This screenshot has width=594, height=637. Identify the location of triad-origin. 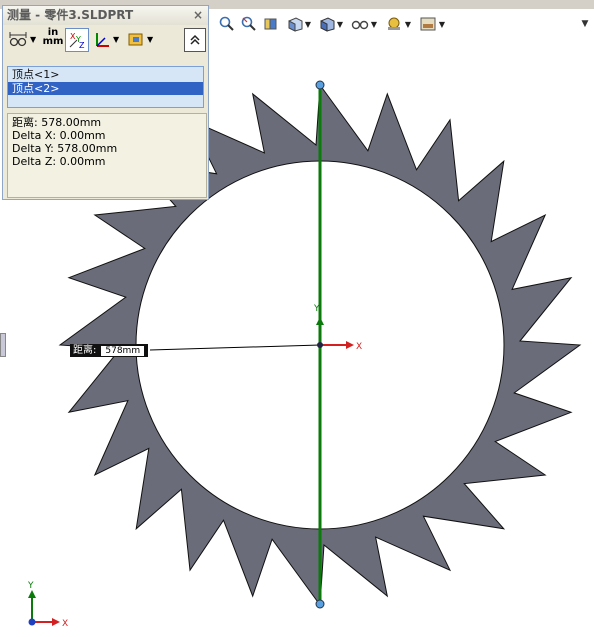
(32, 622).